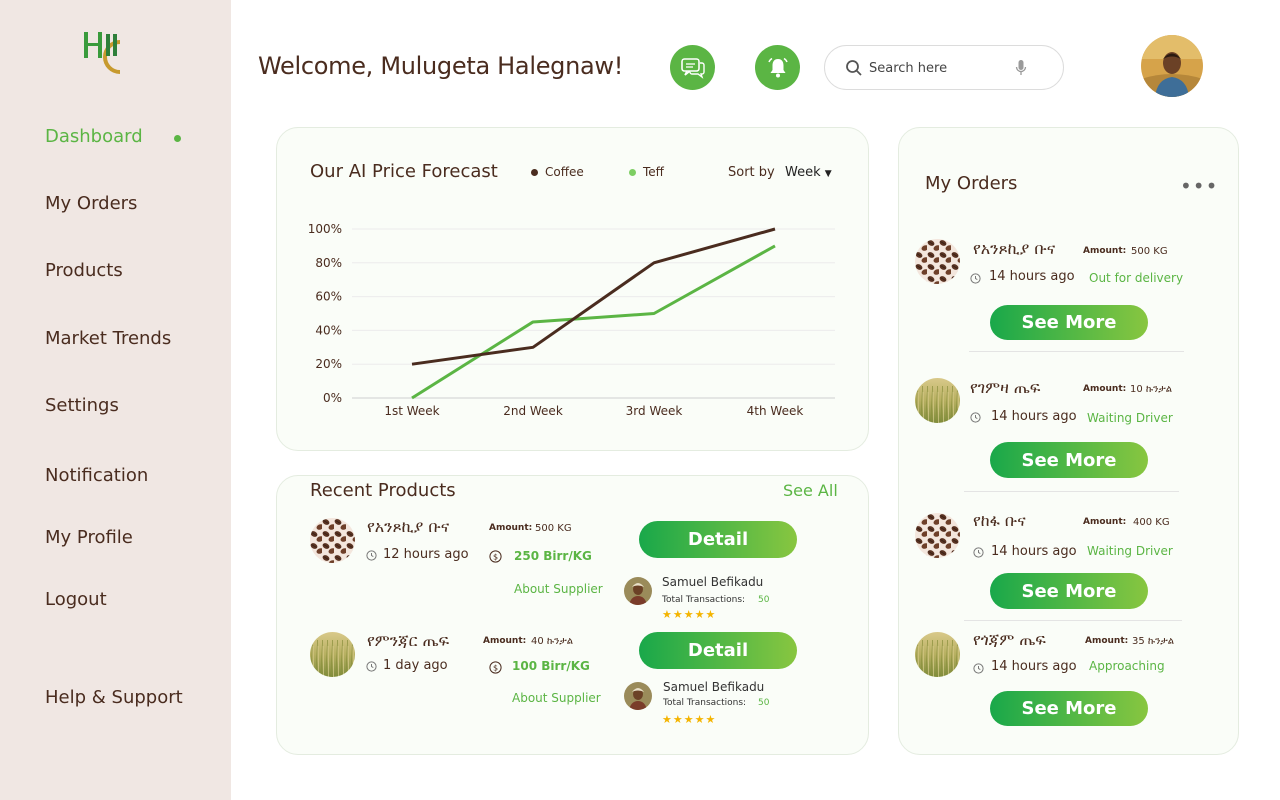 The height and width of the screenshot is (800, 1280). I want to click on product-name: የአንጾኪያ ቡና, so click(408, 527).